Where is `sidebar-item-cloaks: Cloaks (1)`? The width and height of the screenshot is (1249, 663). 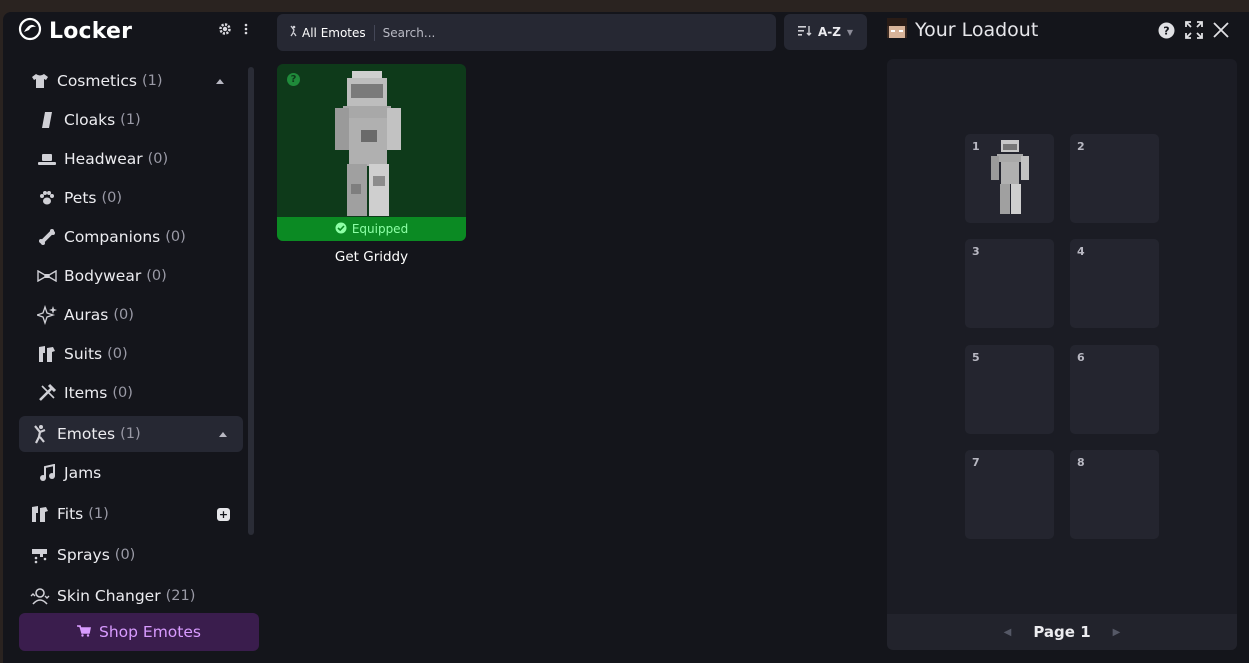
sidebar-item-cloaks: Cloaks (1) is located at coordinates (88, 120).